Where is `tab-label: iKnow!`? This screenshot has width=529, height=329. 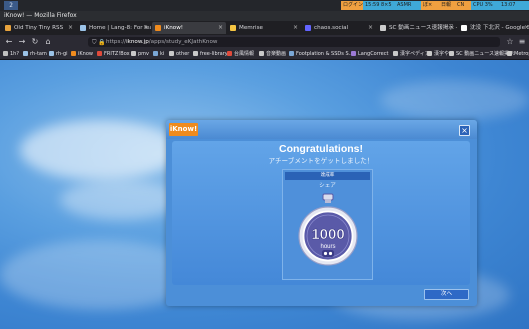 tab-label: iKnow! is located at coordinates (174, 28).